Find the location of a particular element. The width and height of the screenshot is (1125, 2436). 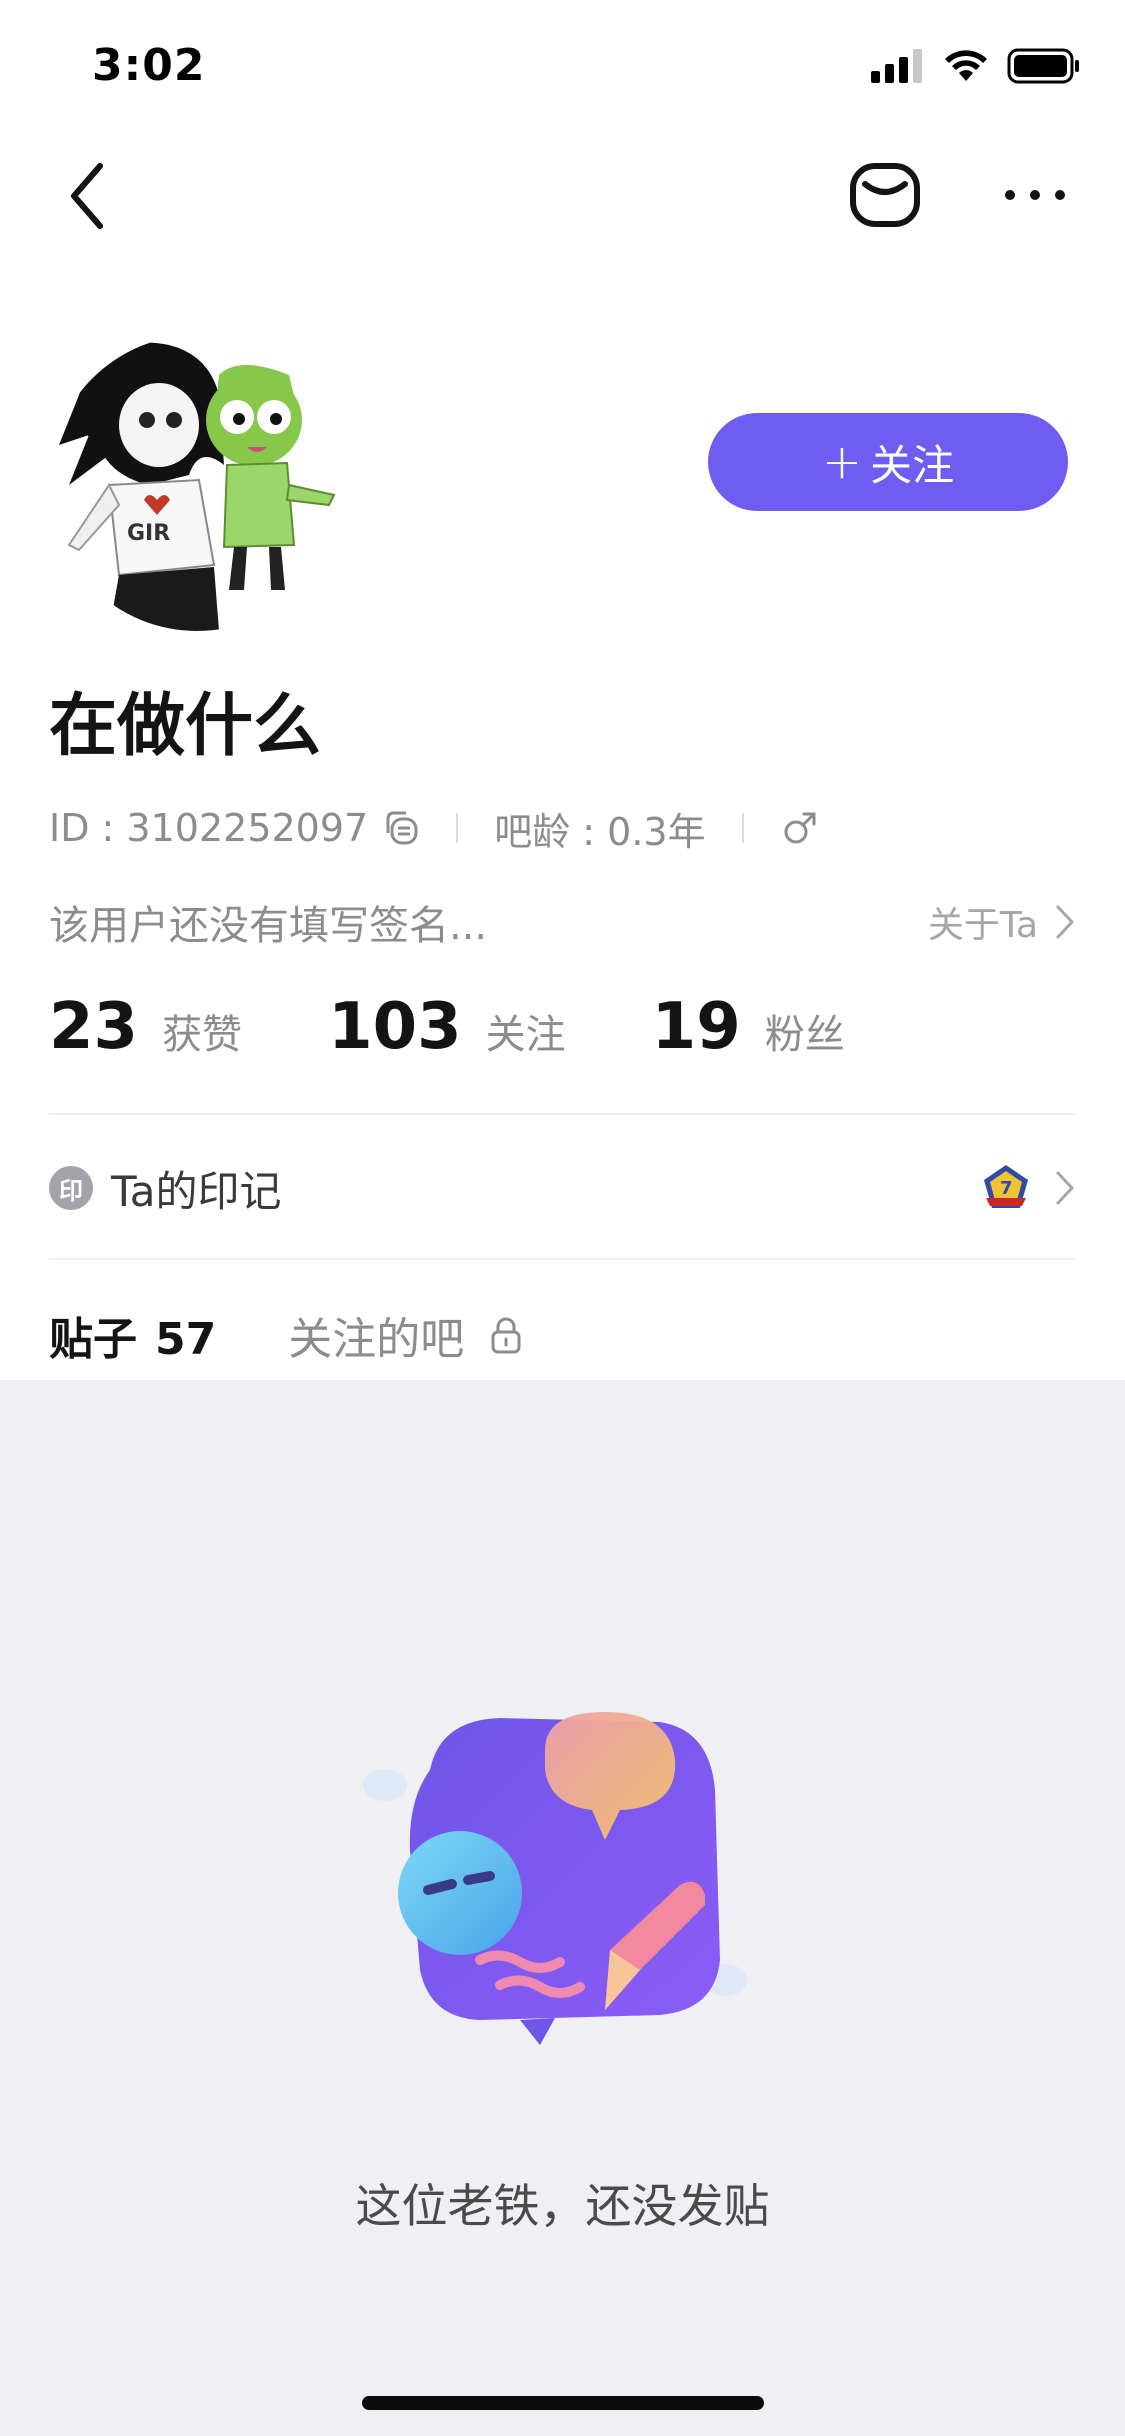

tab-following-bars: 关注的吧 is located at coordinates (405, 1335).